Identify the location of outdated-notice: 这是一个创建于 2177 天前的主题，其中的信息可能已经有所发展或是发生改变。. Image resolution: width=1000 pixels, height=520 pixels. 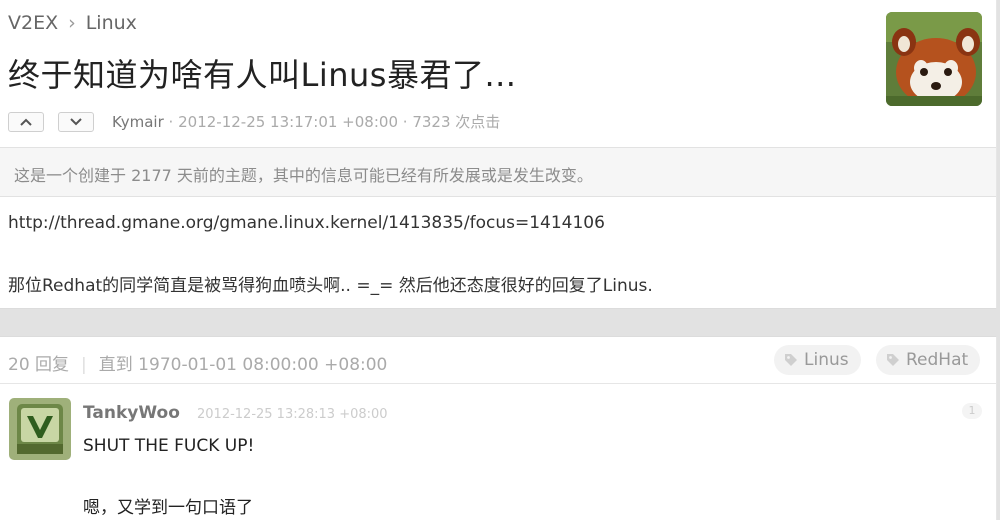
(498, 172).